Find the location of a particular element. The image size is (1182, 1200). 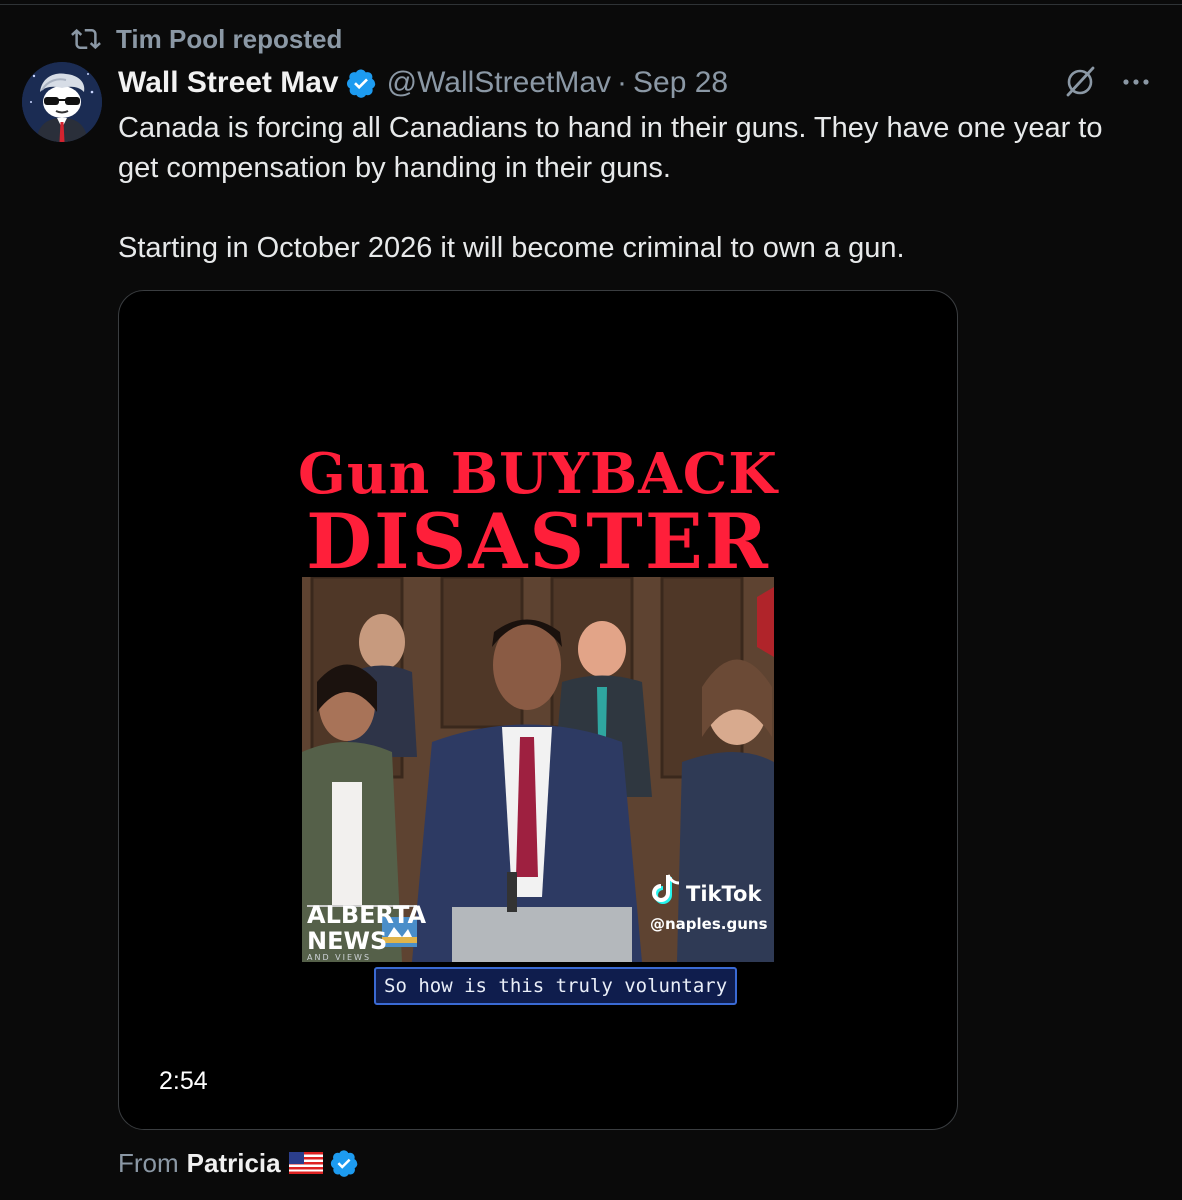

alberta-news-logo-line2: NEWS is located at coordinates (347, 941).